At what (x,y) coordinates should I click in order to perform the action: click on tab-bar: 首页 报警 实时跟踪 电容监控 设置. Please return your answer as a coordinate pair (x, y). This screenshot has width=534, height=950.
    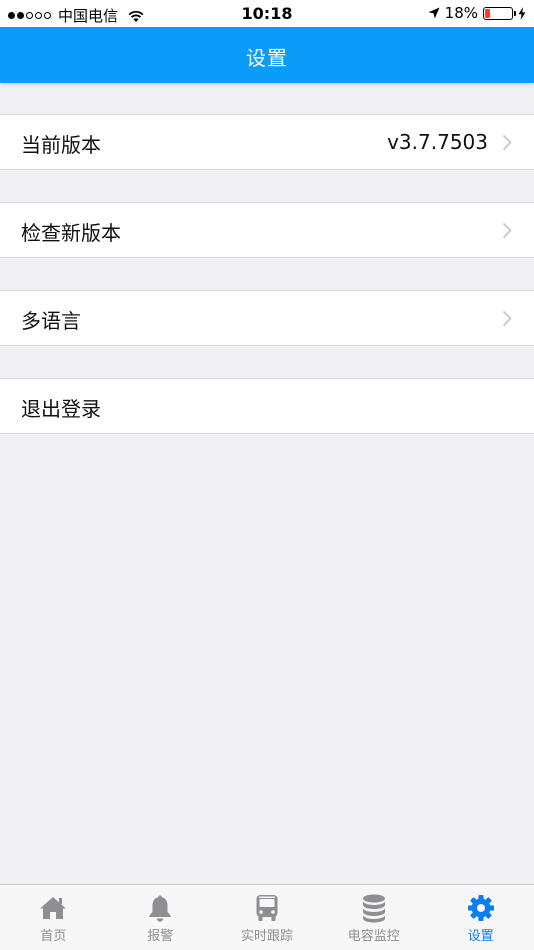
    Looking at the image, I should click on (267, 917).